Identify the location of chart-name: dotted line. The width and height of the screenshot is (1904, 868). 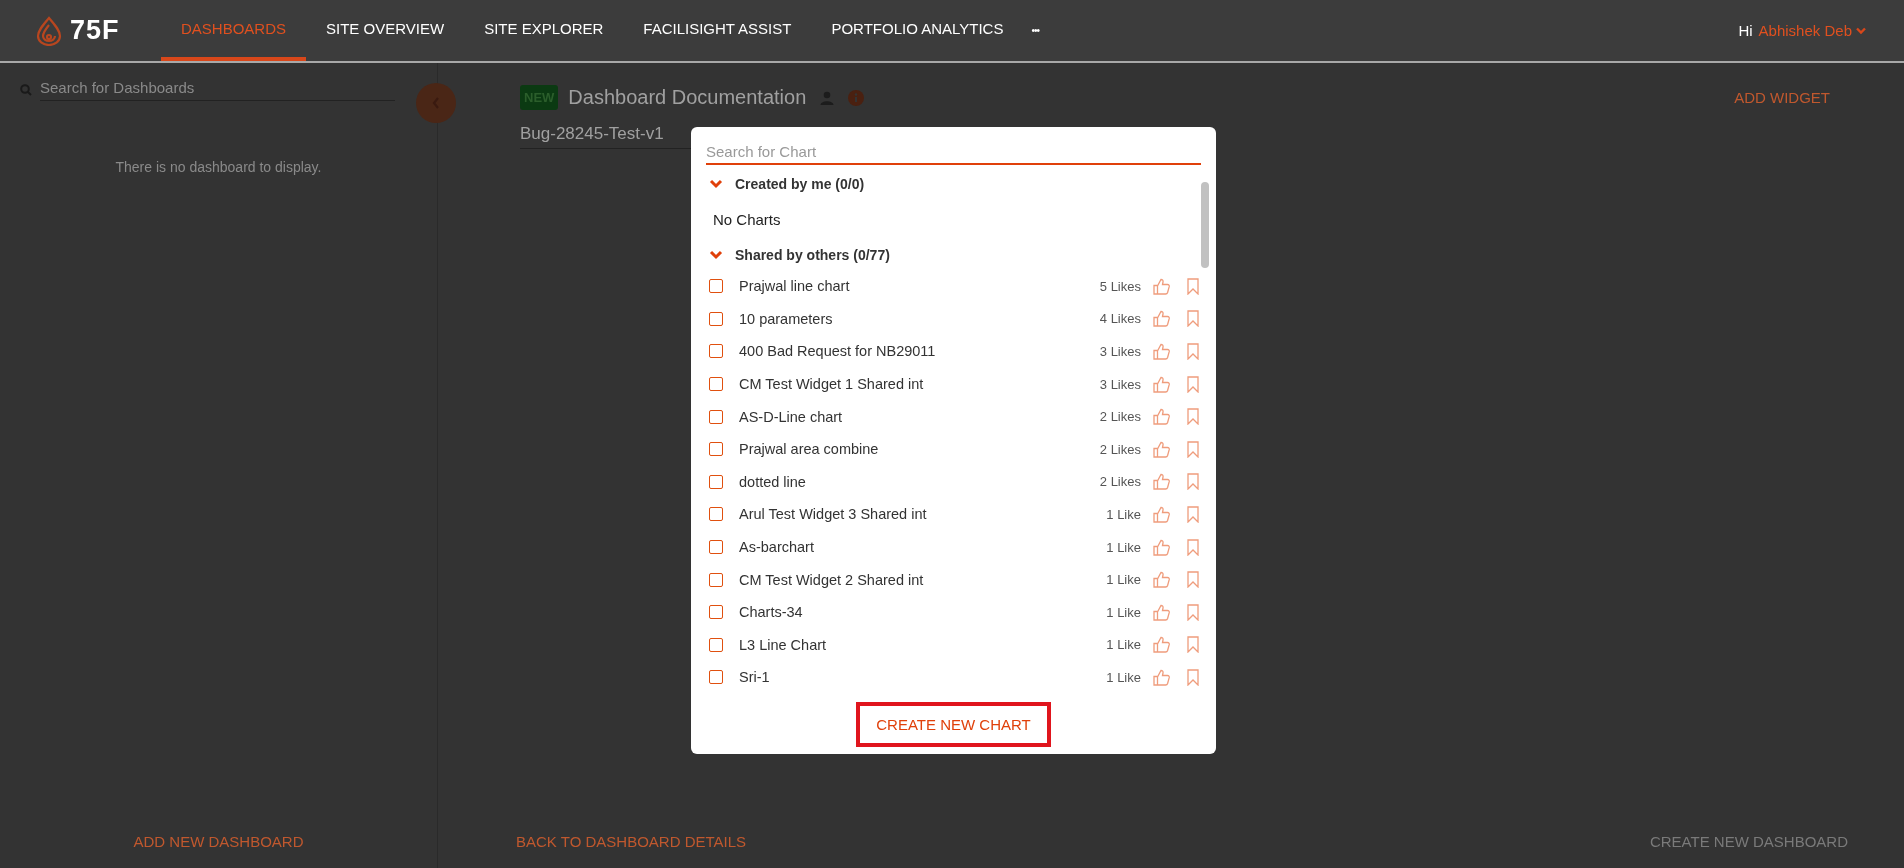
(773, 481).